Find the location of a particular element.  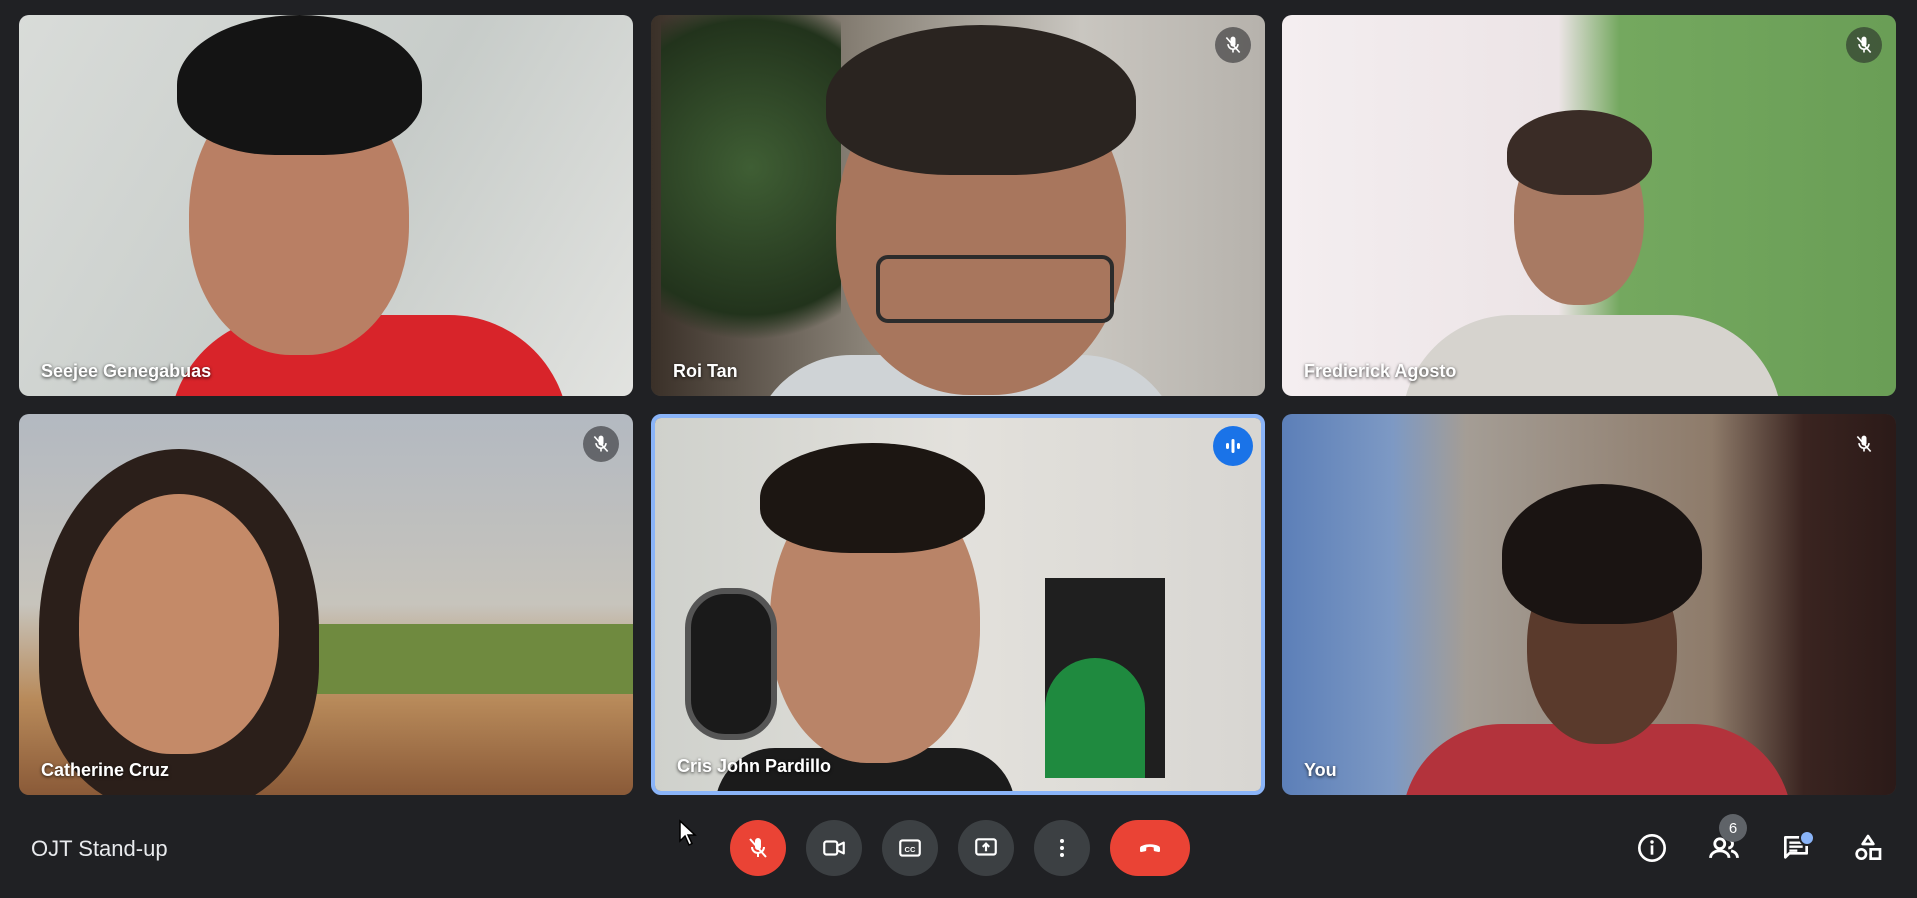

participant-name: Roi Tan is located at coordinates (705, 371).